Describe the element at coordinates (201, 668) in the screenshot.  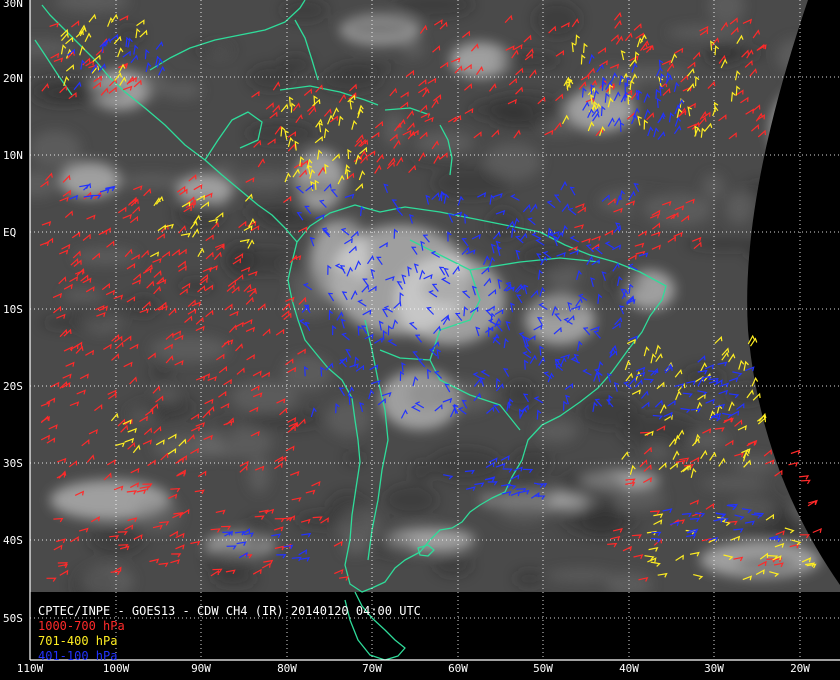
I see `lon-label: 90W` at that location.